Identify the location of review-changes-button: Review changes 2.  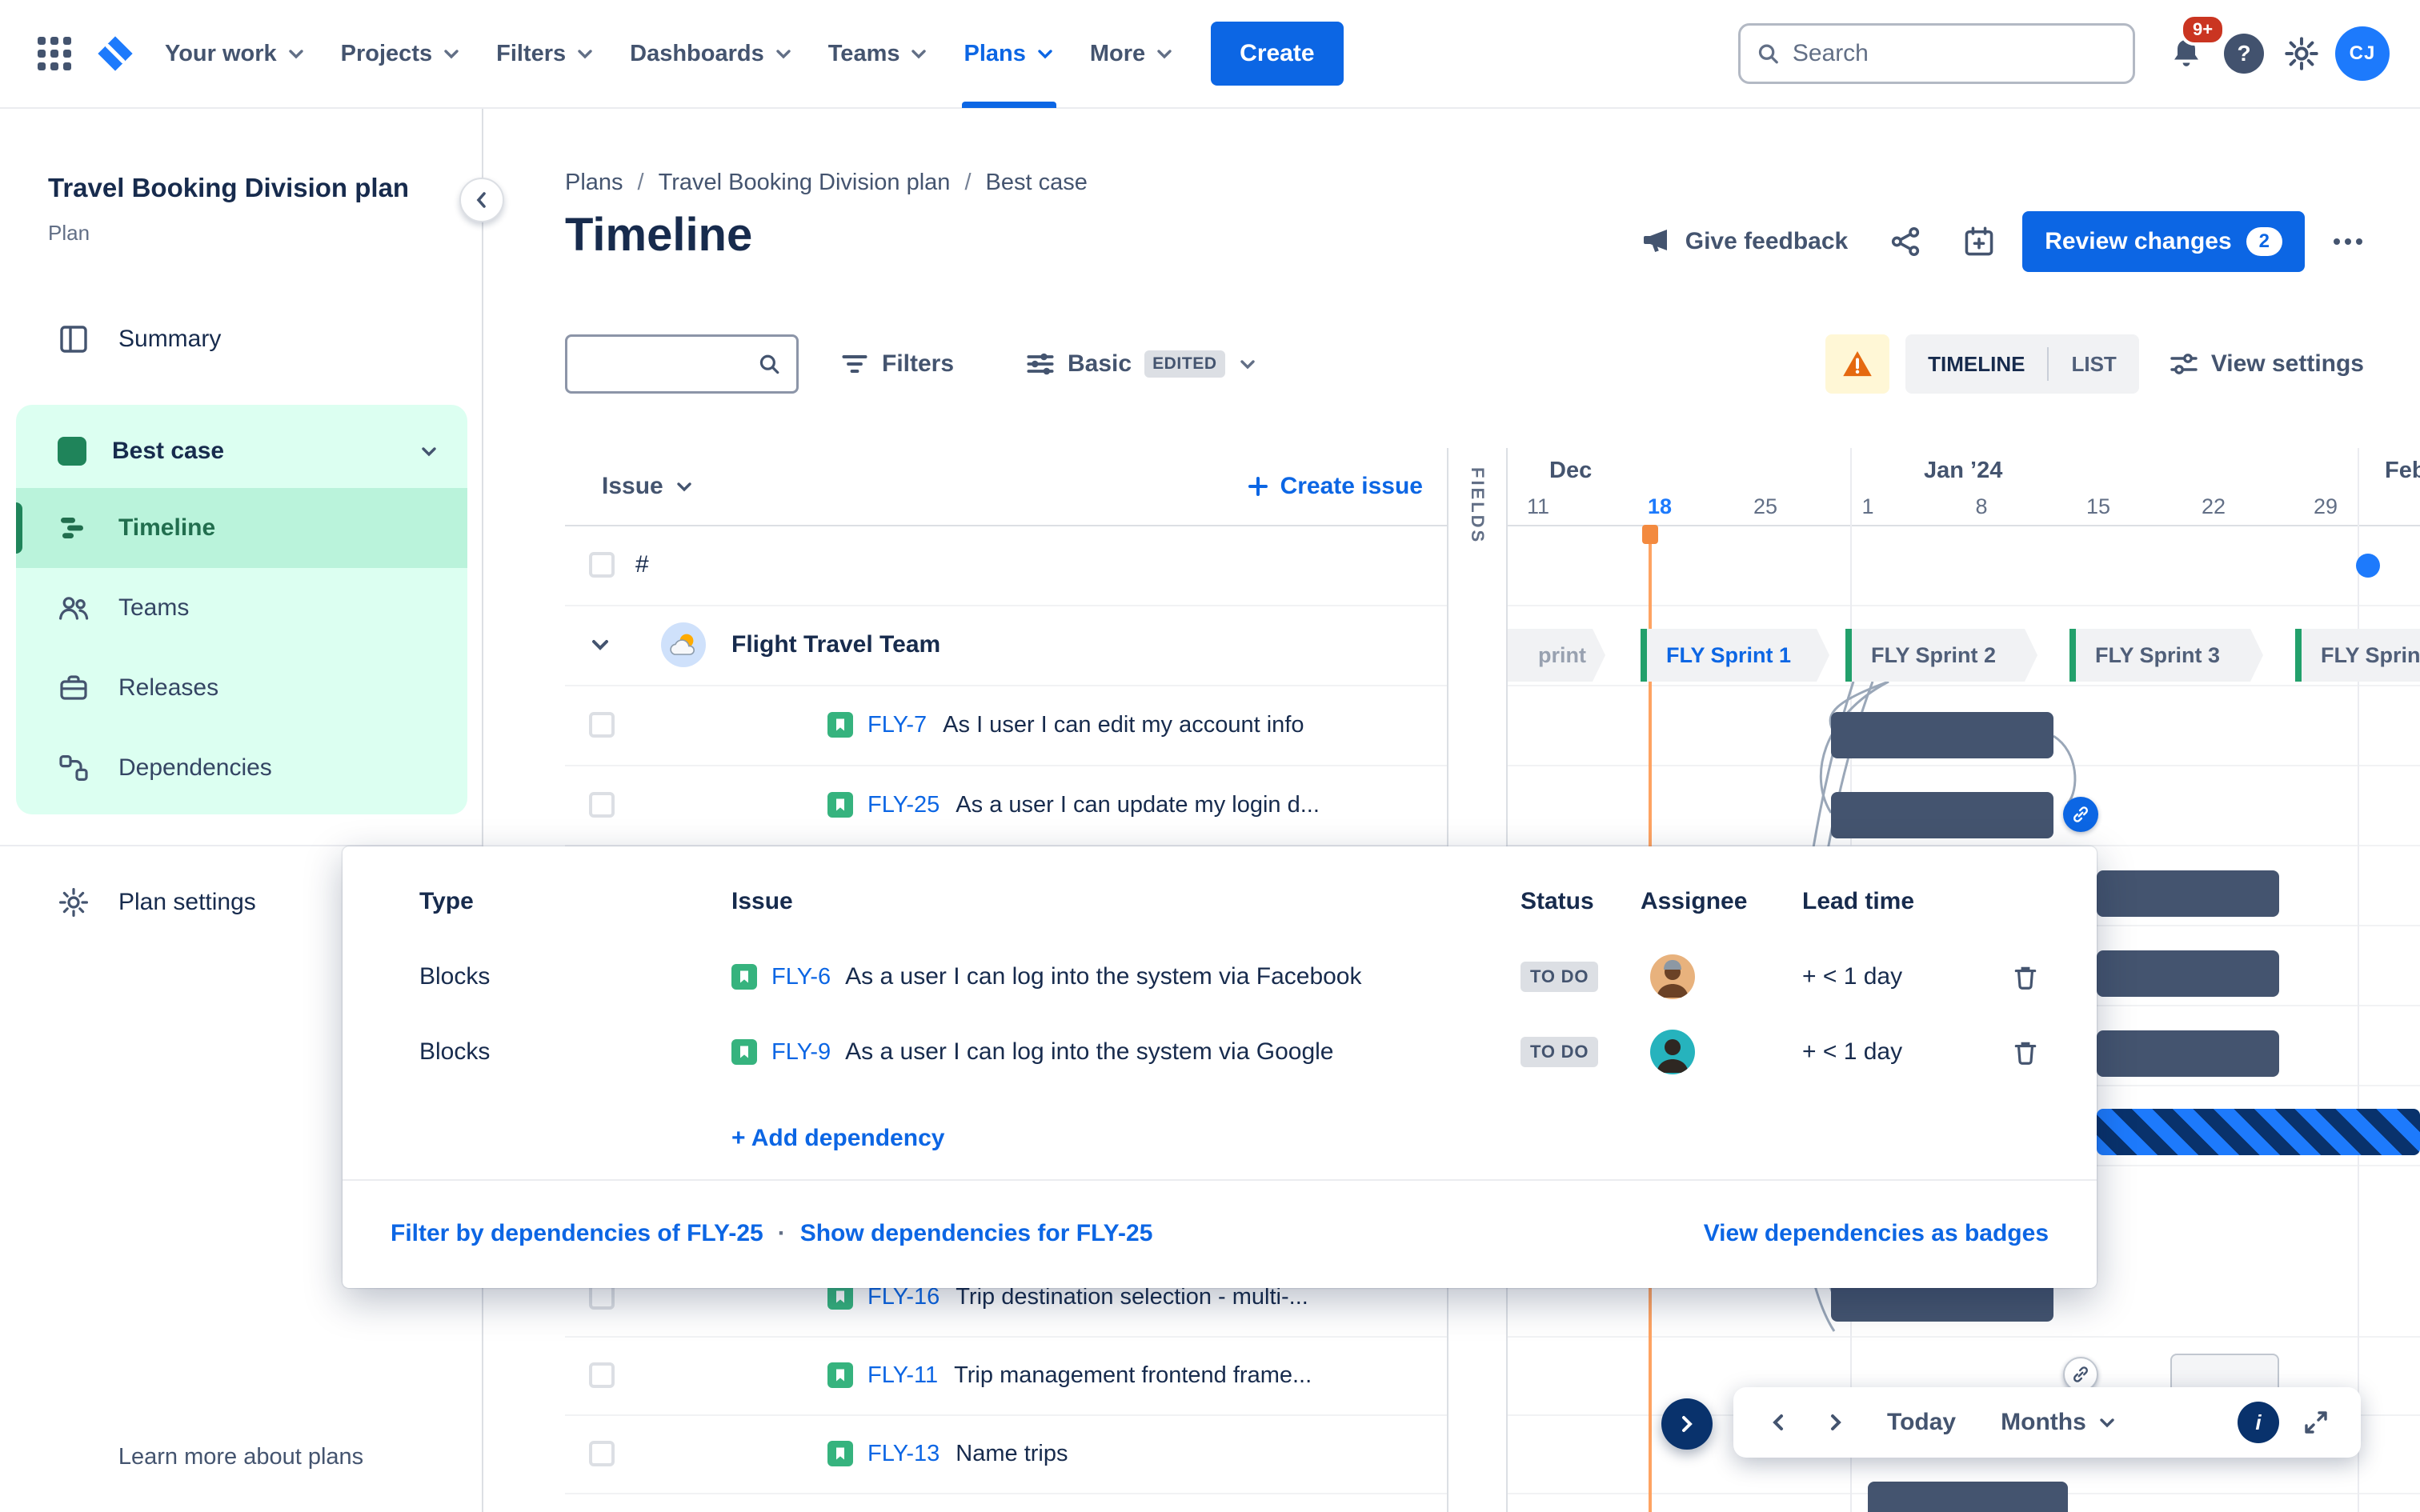
(2163, 241).